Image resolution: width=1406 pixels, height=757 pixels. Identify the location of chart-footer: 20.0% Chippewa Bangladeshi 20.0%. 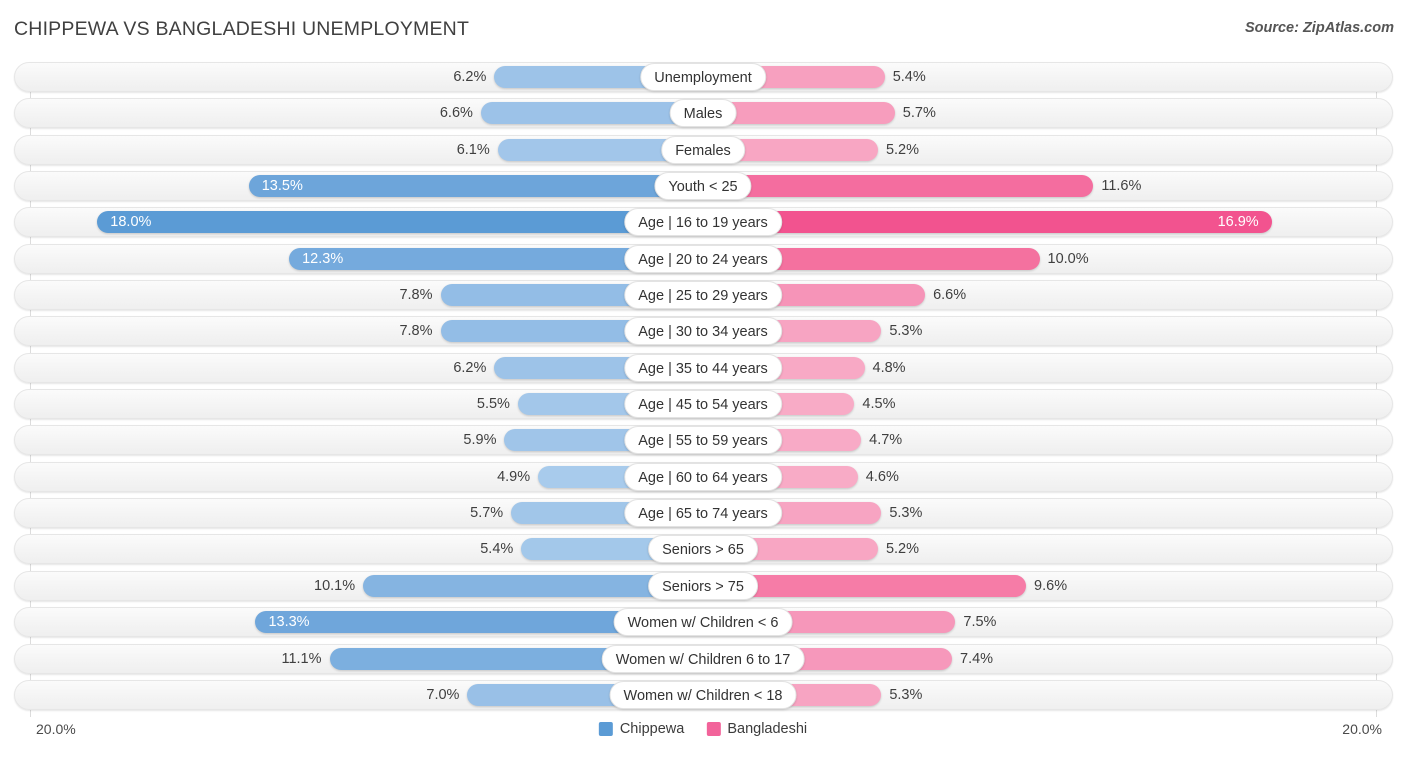
(703, 737).